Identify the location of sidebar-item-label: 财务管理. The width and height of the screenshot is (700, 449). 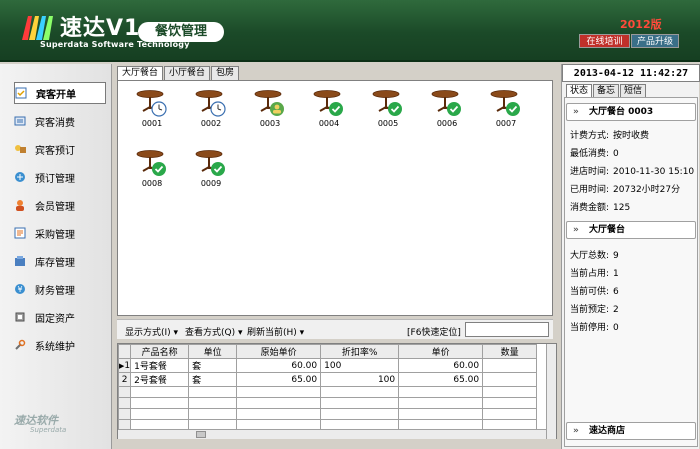
(55, 291).